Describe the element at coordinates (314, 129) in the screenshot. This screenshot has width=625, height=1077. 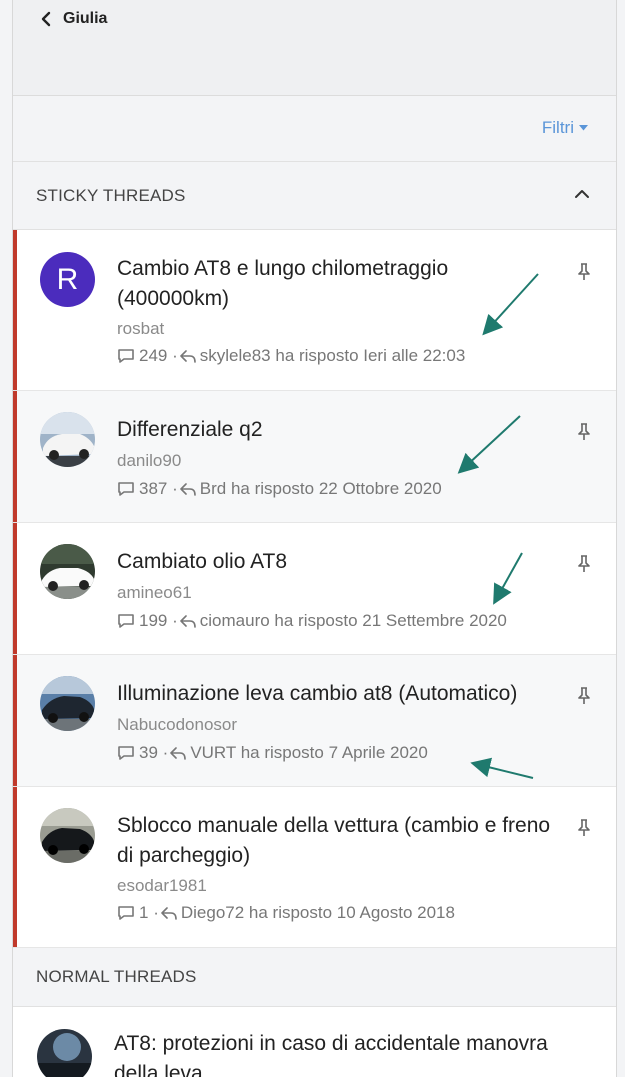
I see `filter-bar: Filtri` at that location.